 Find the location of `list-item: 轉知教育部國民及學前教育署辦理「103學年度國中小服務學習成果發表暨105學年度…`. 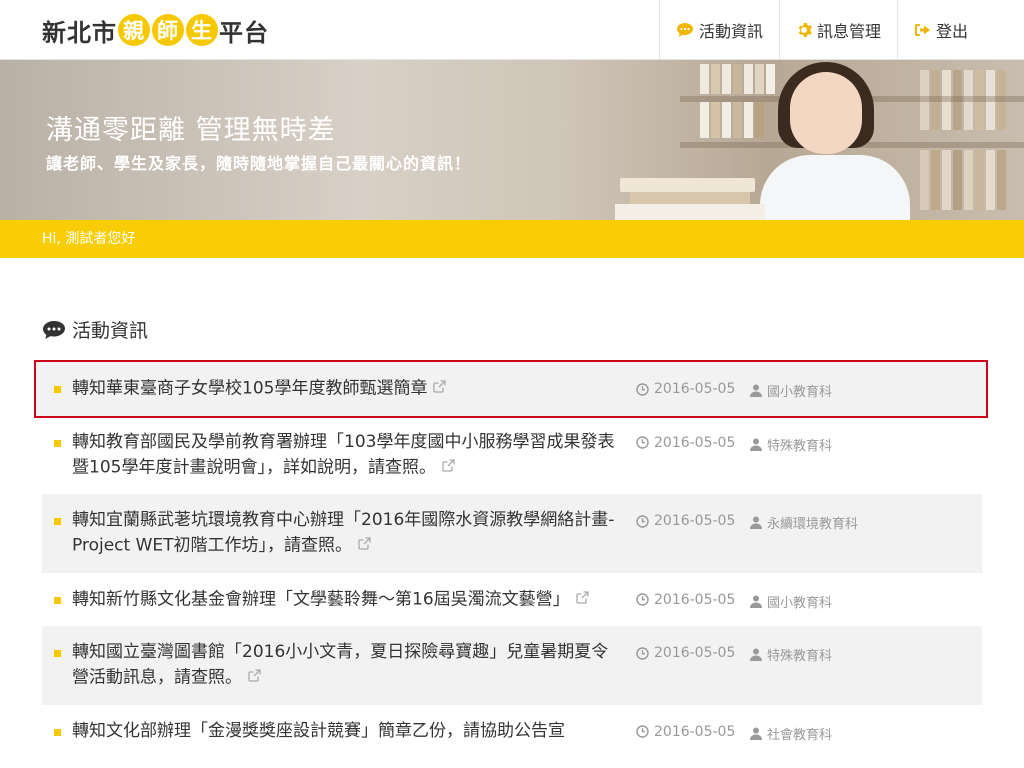

list-item: 轉知教育部國民及學前教育署辦理「103學年度國中小服務學習成果發表暨105學年度… is located at coordinates (512, 455).